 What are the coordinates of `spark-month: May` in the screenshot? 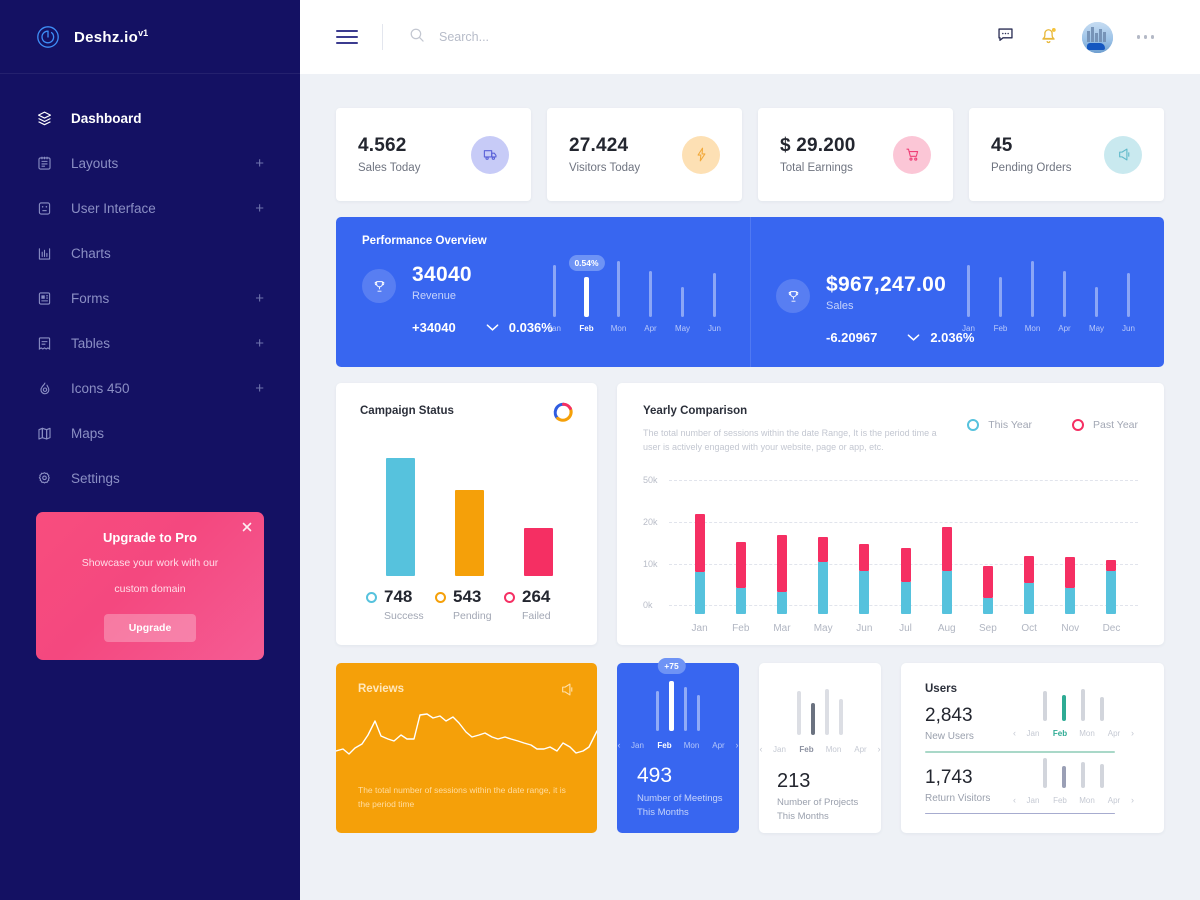 It's located at (1096, 328).